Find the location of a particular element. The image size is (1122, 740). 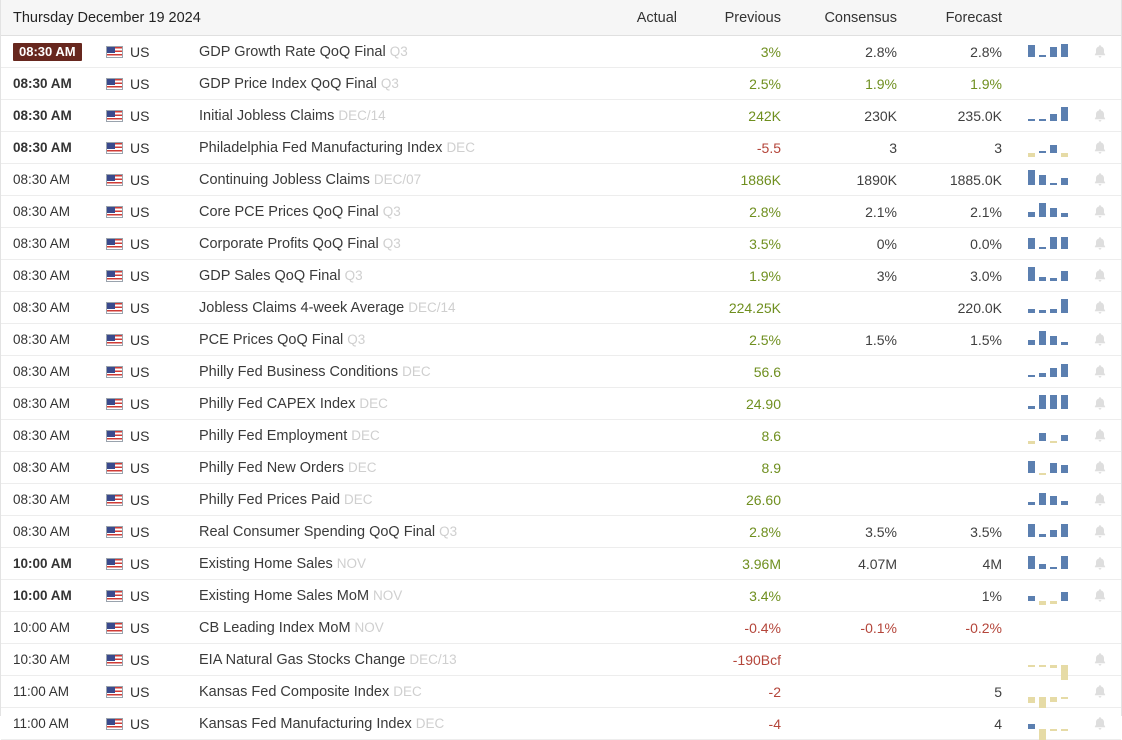

column-header-consensus: Consensus is located at coordinates (849, 18).